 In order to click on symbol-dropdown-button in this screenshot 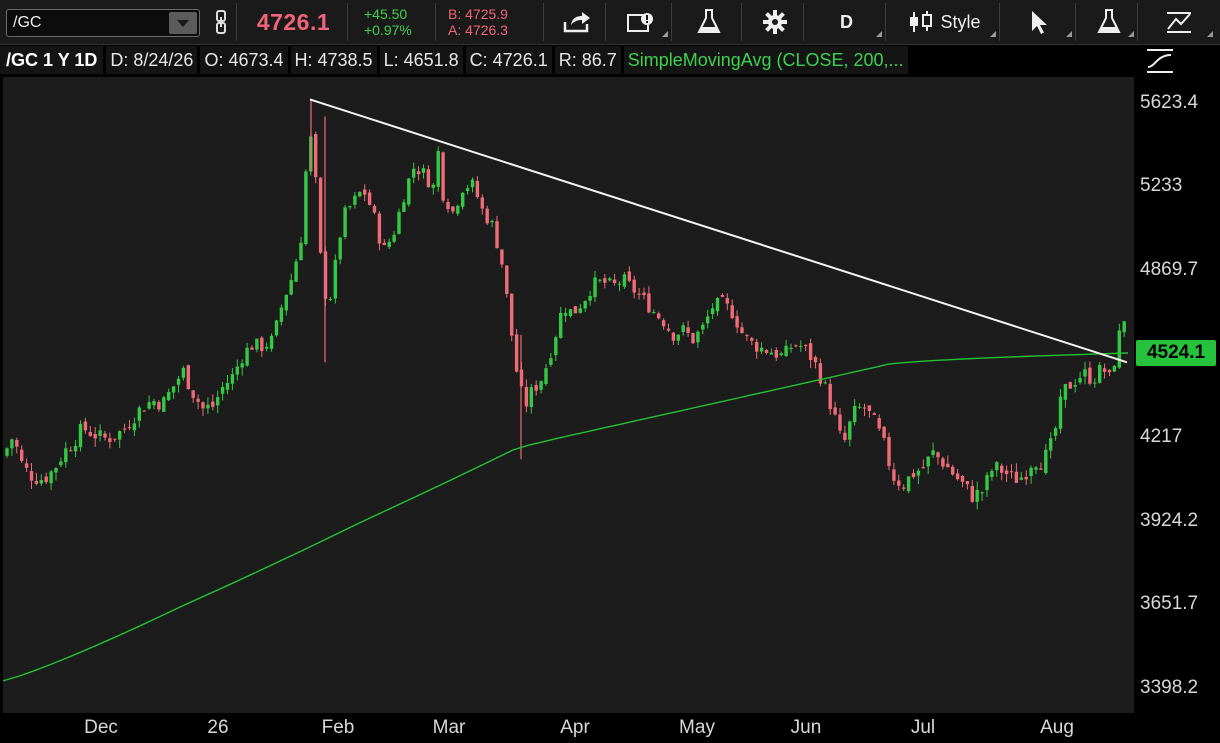, I will do `click(183, 23)`.